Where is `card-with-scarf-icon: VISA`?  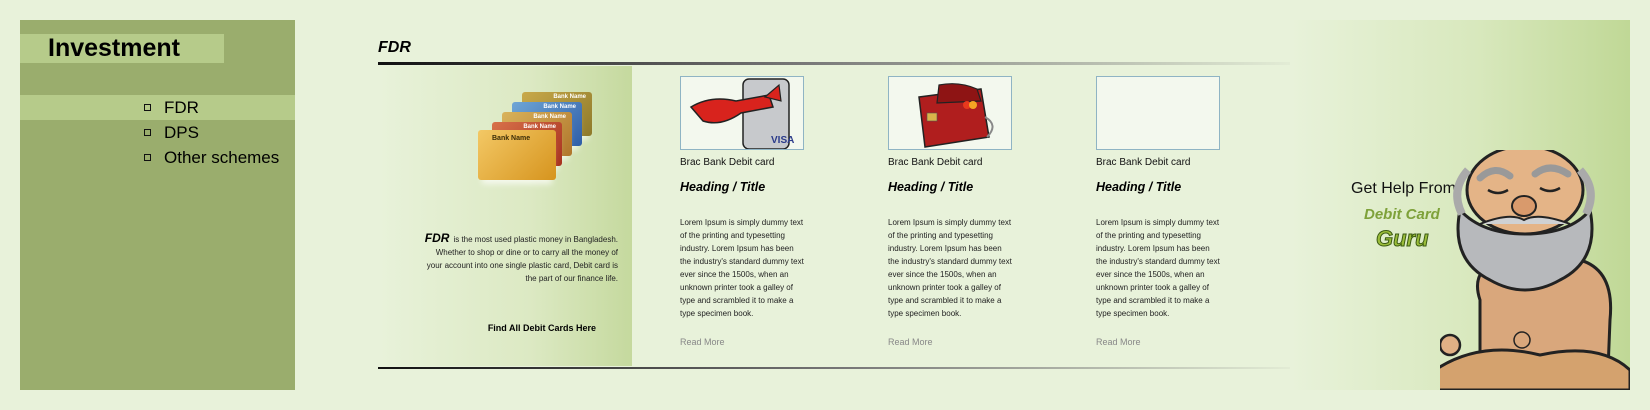 card-with-scarf-icon: VISA is located at coordinates (741, 113).